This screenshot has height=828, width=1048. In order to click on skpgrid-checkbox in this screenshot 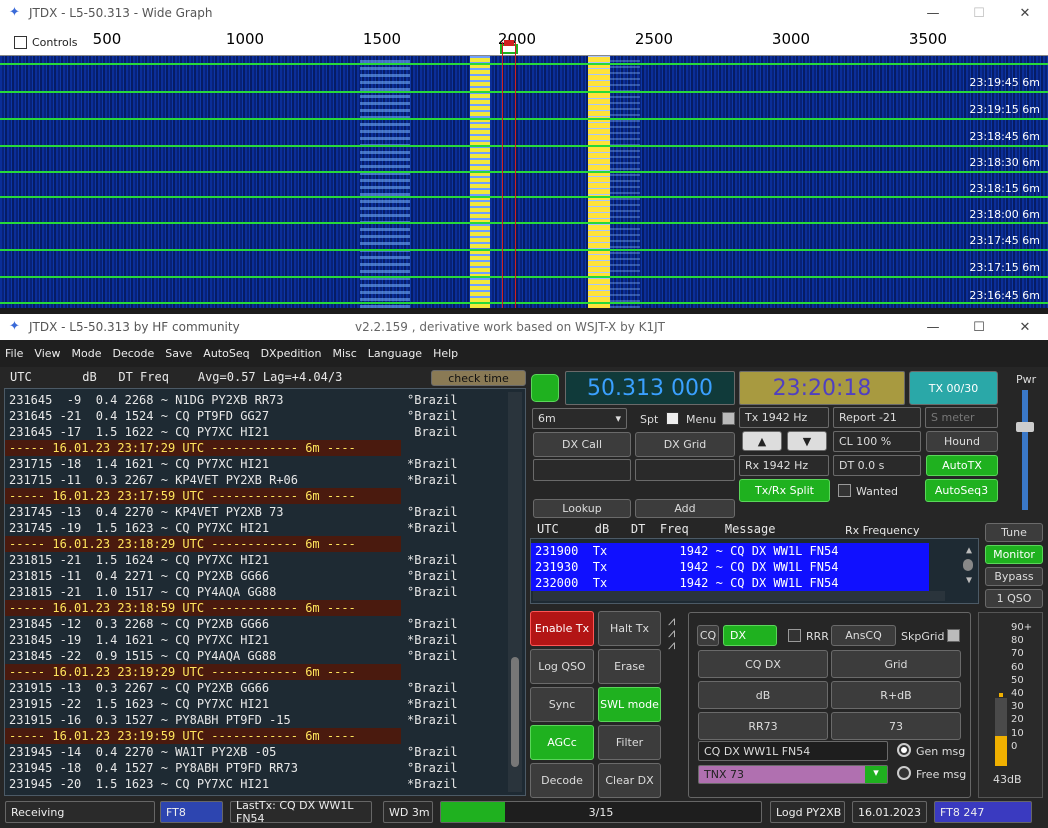, I will do `click(953, 635)`.